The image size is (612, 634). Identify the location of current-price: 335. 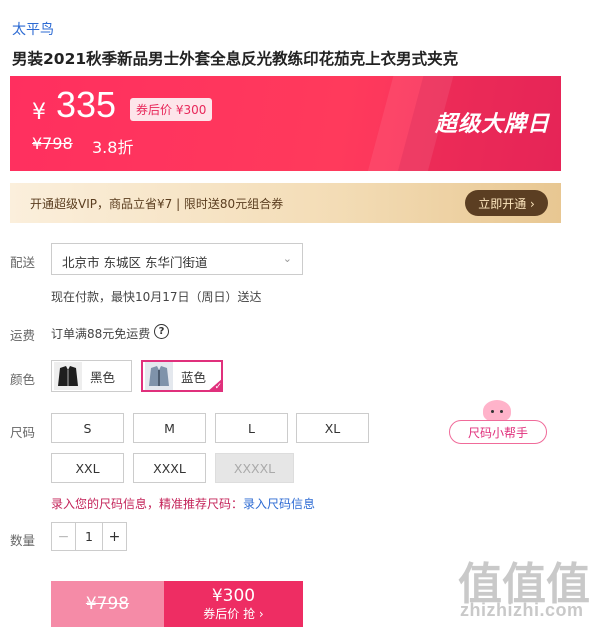
(86, 104).